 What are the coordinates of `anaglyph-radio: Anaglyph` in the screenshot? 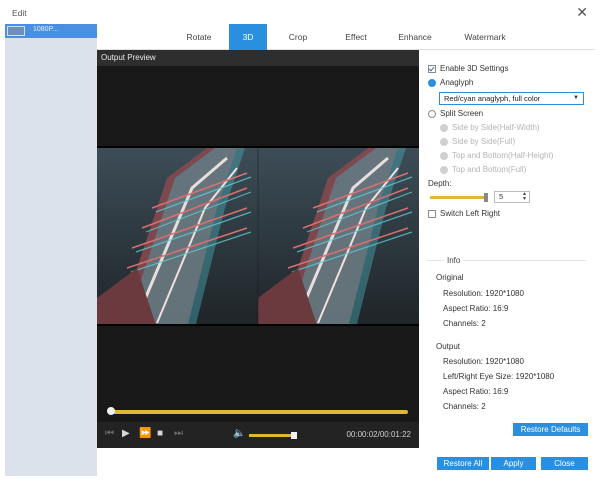 It's located at (450, 82).